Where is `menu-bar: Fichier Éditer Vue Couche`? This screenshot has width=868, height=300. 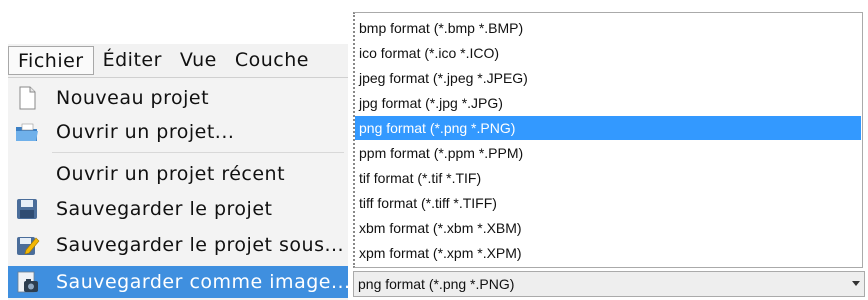 menu-bar: Fichier Éditer Vue Couche is located at coordinates (178, 61).